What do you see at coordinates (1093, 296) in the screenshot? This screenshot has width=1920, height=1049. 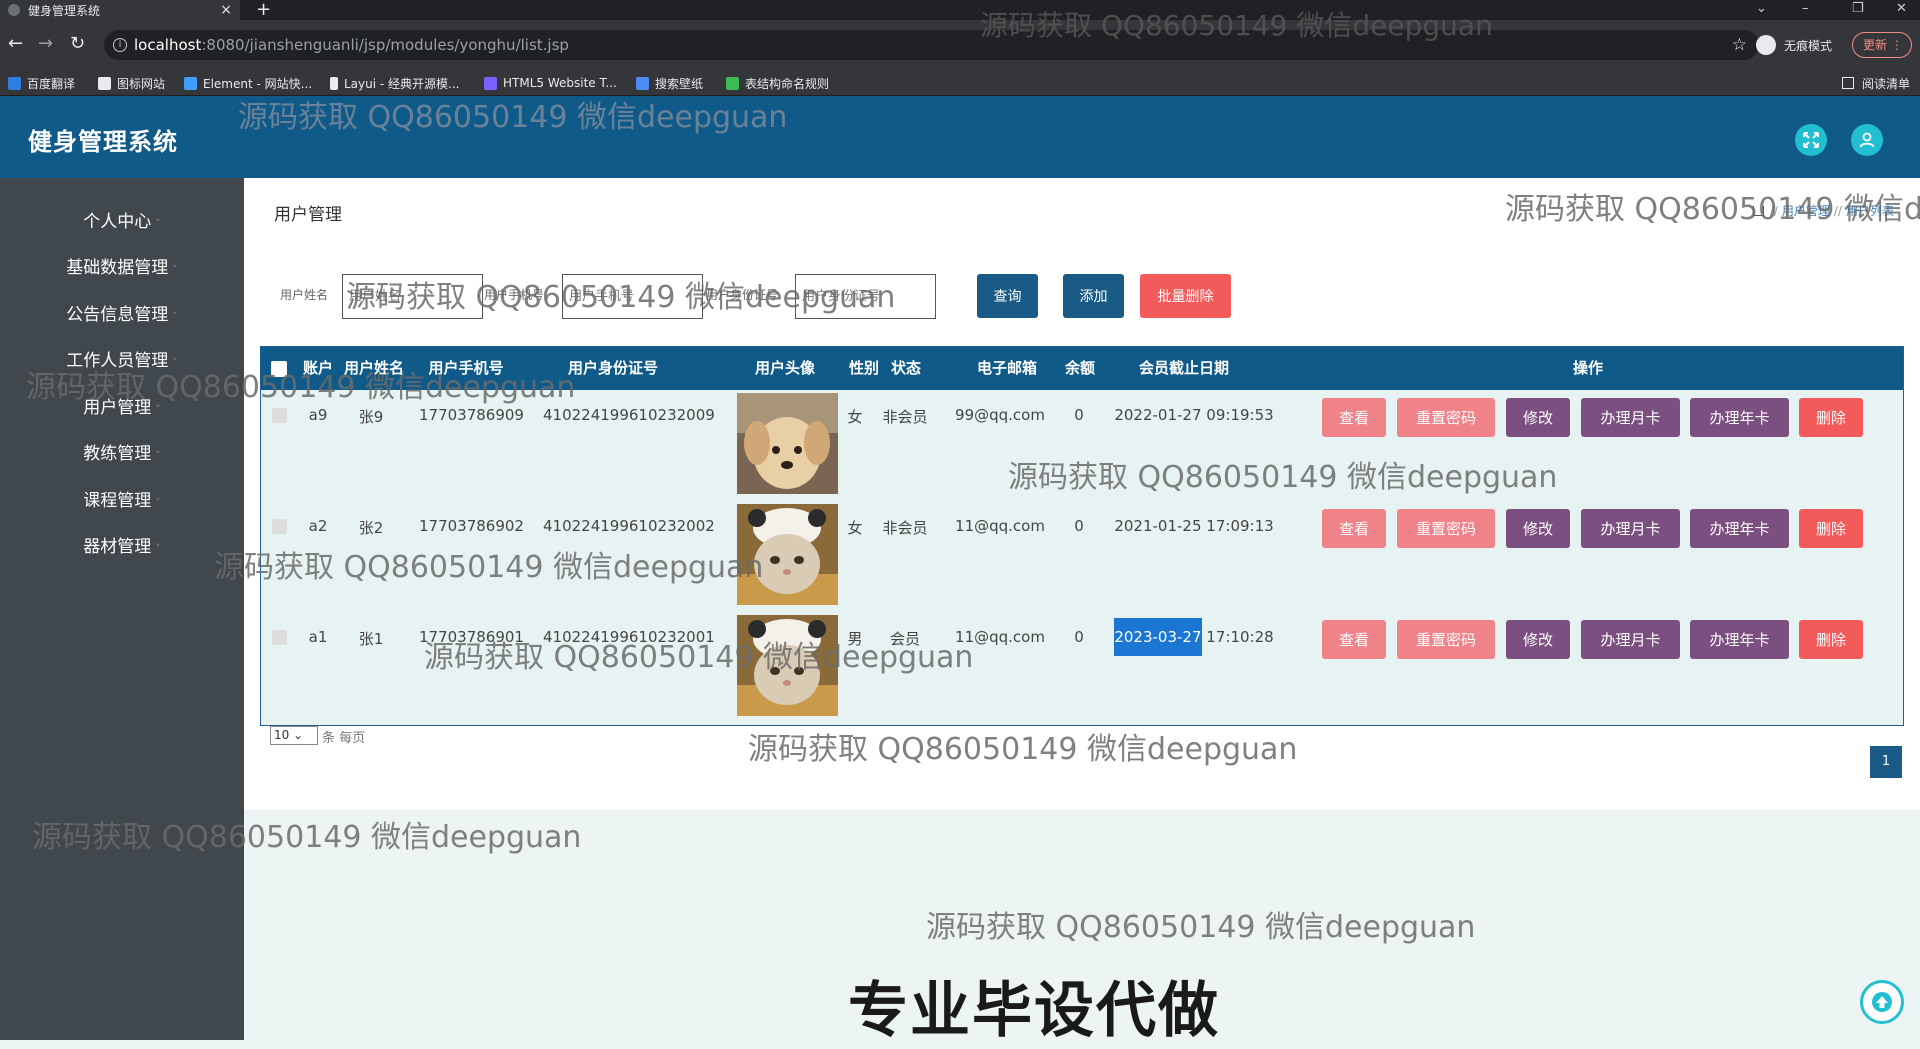 I see `add-button: 添加` at bounding box center [1093, 296].